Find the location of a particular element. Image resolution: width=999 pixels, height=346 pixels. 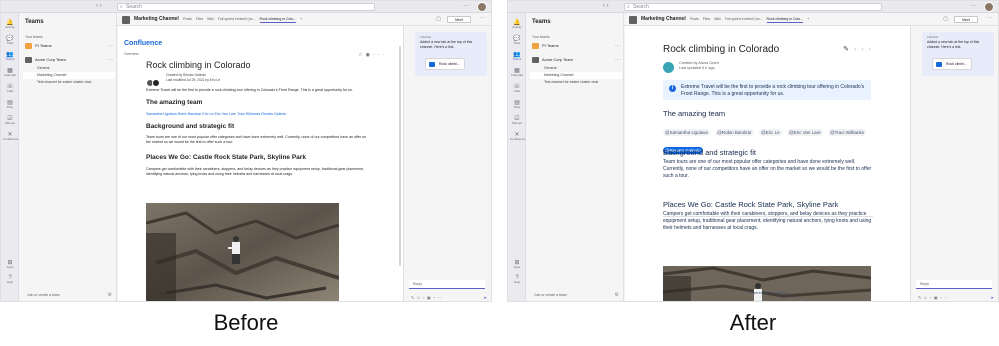

scrollbar is located at coordinates (400, 156).